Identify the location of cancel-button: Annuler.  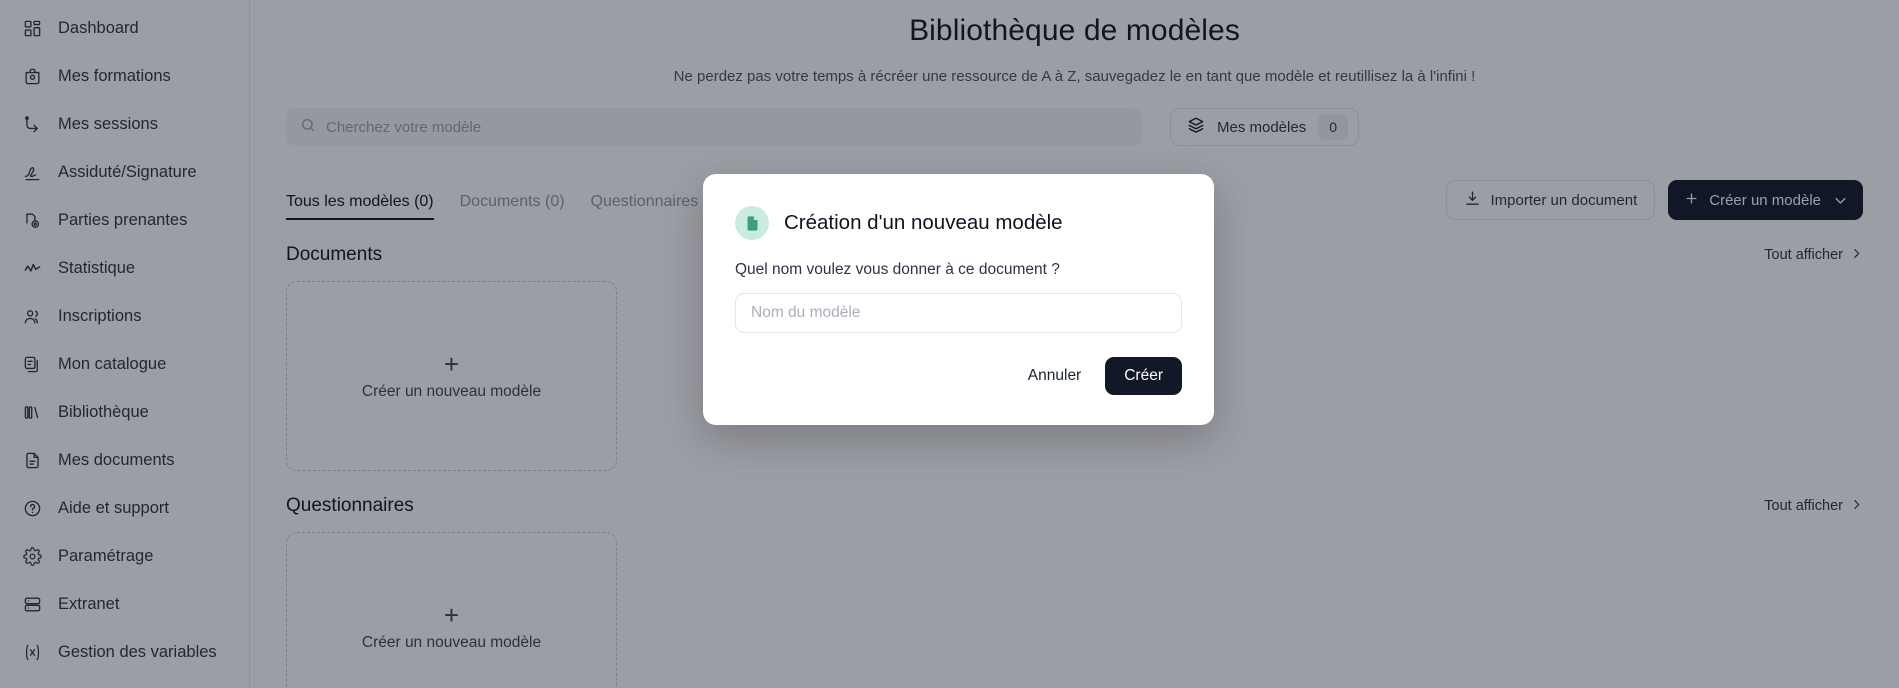
(1054, 376).